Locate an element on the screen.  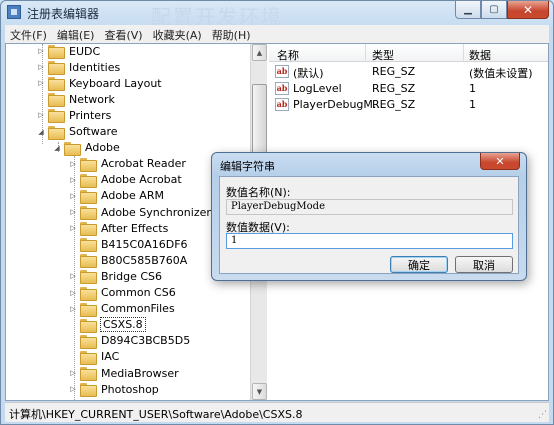
value-row: ab (默认) REG_SZ (数值未设置) is located at coordinates (408, 72).